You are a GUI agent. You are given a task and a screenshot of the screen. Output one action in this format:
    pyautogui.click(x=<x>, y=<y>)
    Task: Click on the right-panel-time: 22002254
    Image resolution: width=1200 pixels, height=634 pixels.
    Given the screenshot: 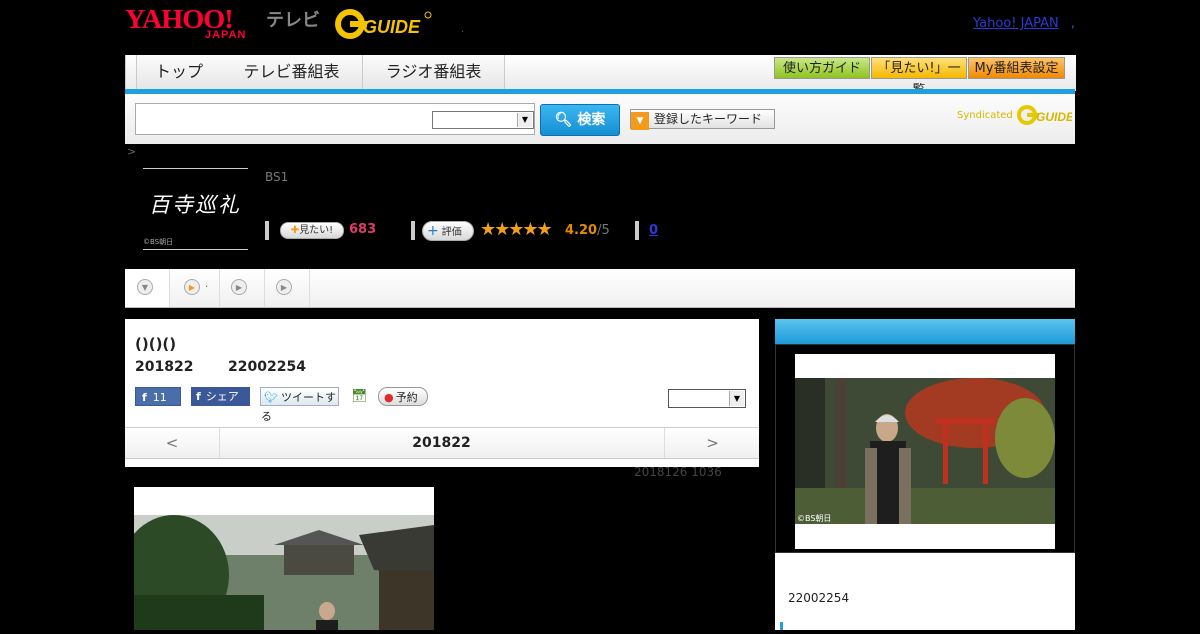 What is the action you would take?
    pyautogui.click(x=819, y=598)
    